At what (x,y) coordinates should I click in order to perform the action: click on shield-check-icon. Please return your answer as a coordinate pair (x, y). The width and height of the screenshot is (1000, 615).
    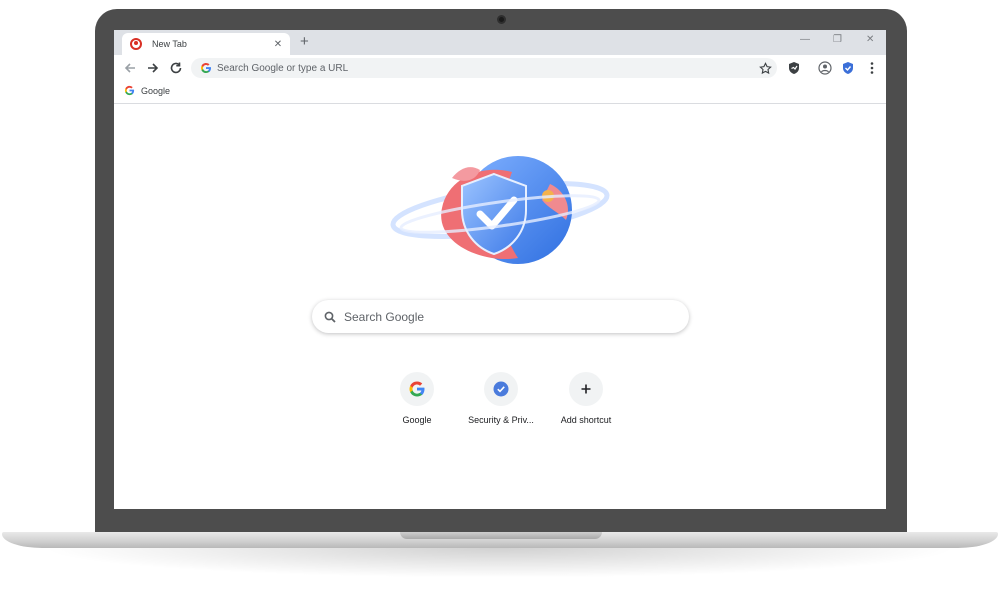
    Looking at the image, I should click on (501, 389).